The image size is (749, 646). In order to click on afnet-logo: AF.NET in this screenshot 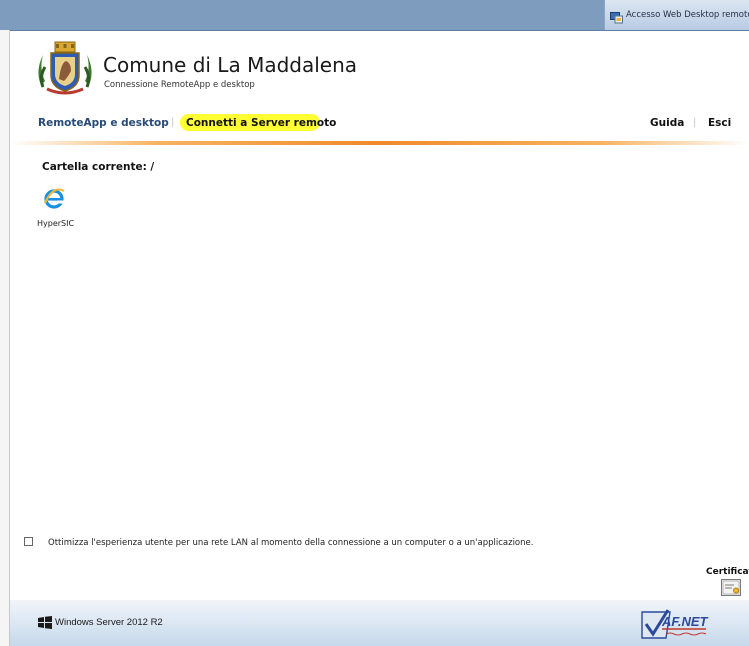, I will do `click(675, 624)`.